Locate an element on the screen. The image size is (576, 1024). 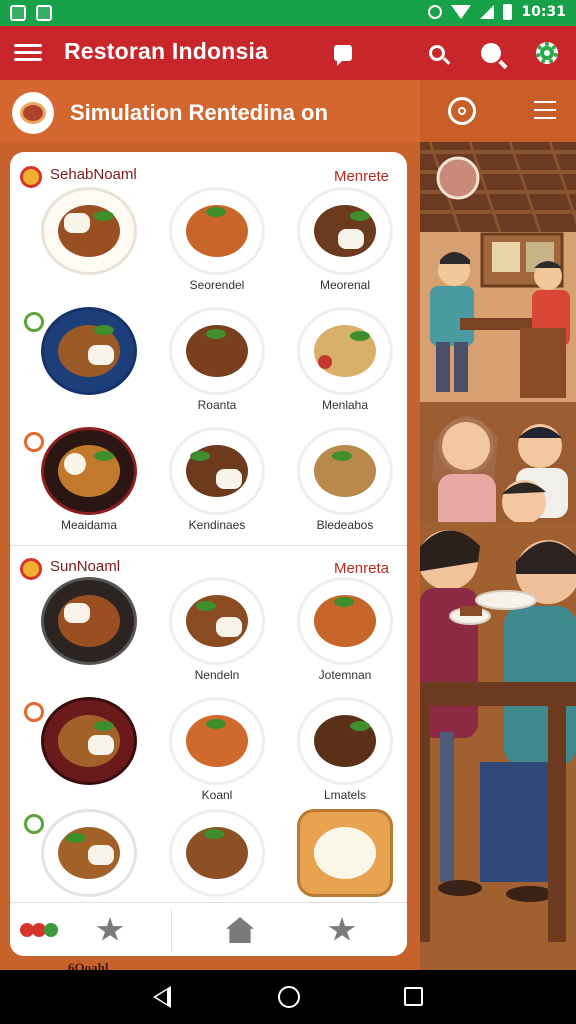
star-icon is located at coordinates (110, 929).